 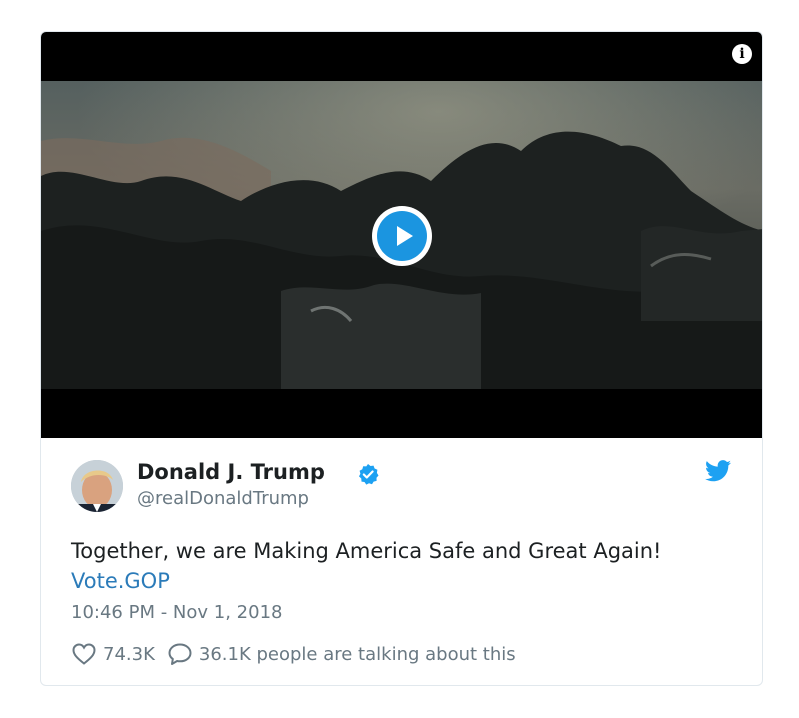 I want to click on info-icon: i, so click(x=742, y=54).